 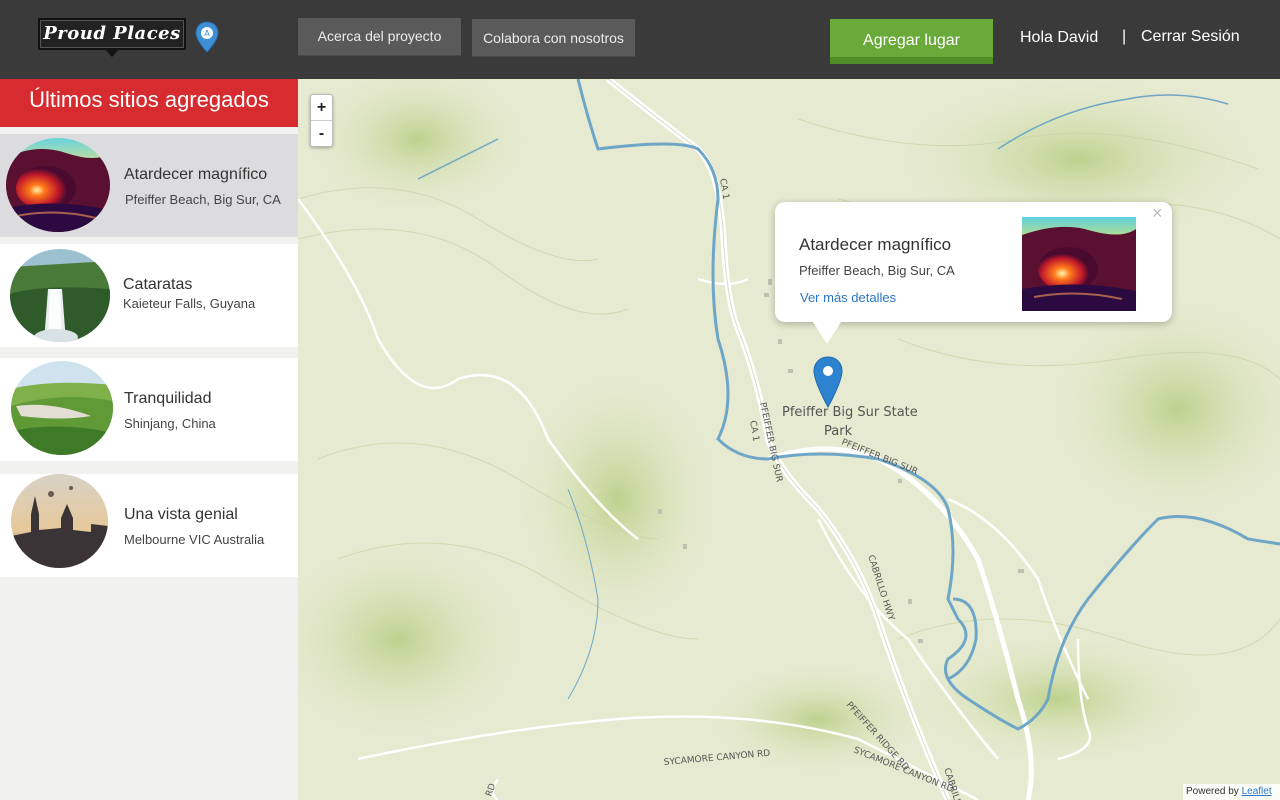 What do you see at coordinates (203, 199) in the screenshot?
I see `place-location: Pfeiffer Beach, Big Sur, CA` at bounding box center [203, 199].